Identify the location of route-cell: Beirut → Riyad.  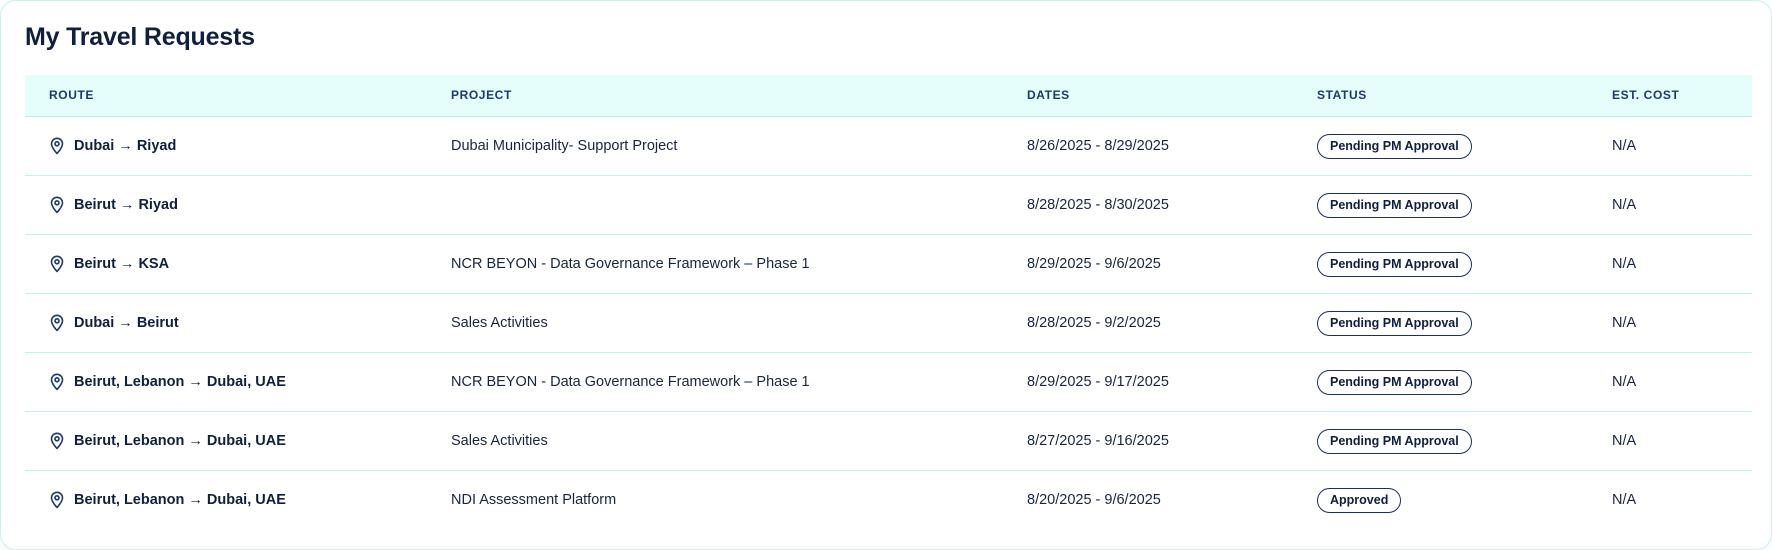
(113, 205).